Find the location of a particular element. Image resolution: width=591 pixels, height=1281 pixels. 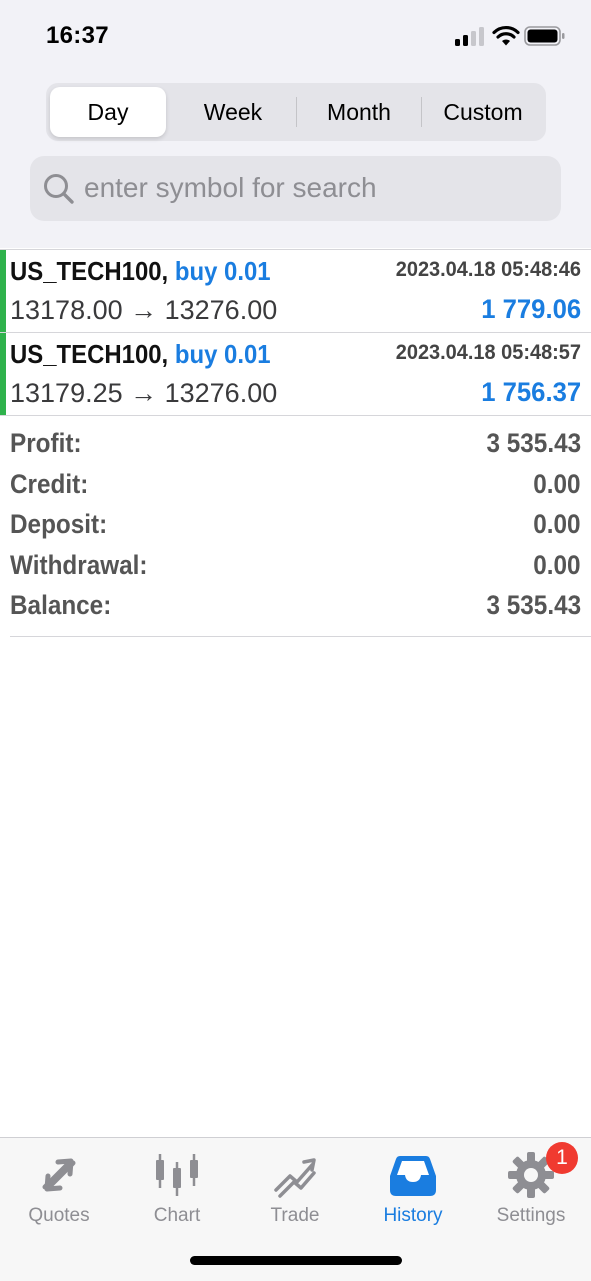

search-bar is located at coordinates (295, 188).